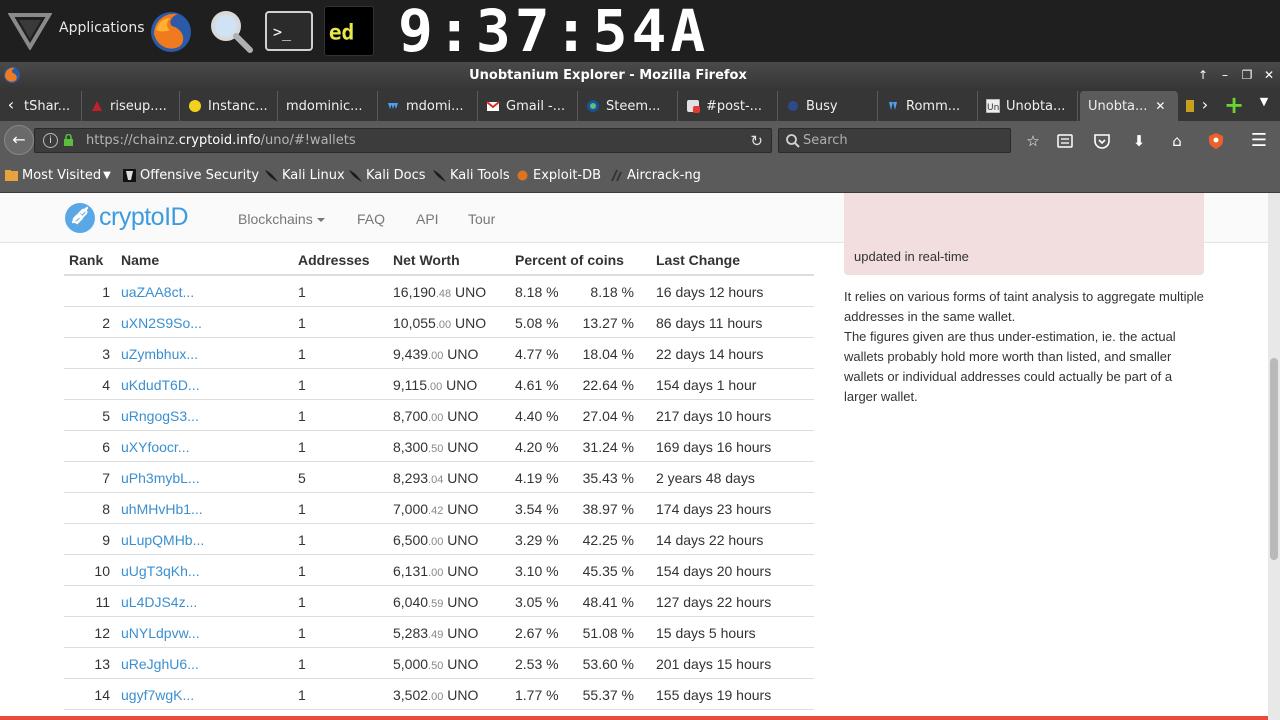 Image resolution: width=1280 pixels, height=720 pixels. Describe the element at coordinates (30, 30) in the screenshot. I see `kali-menu-icon` at that location.